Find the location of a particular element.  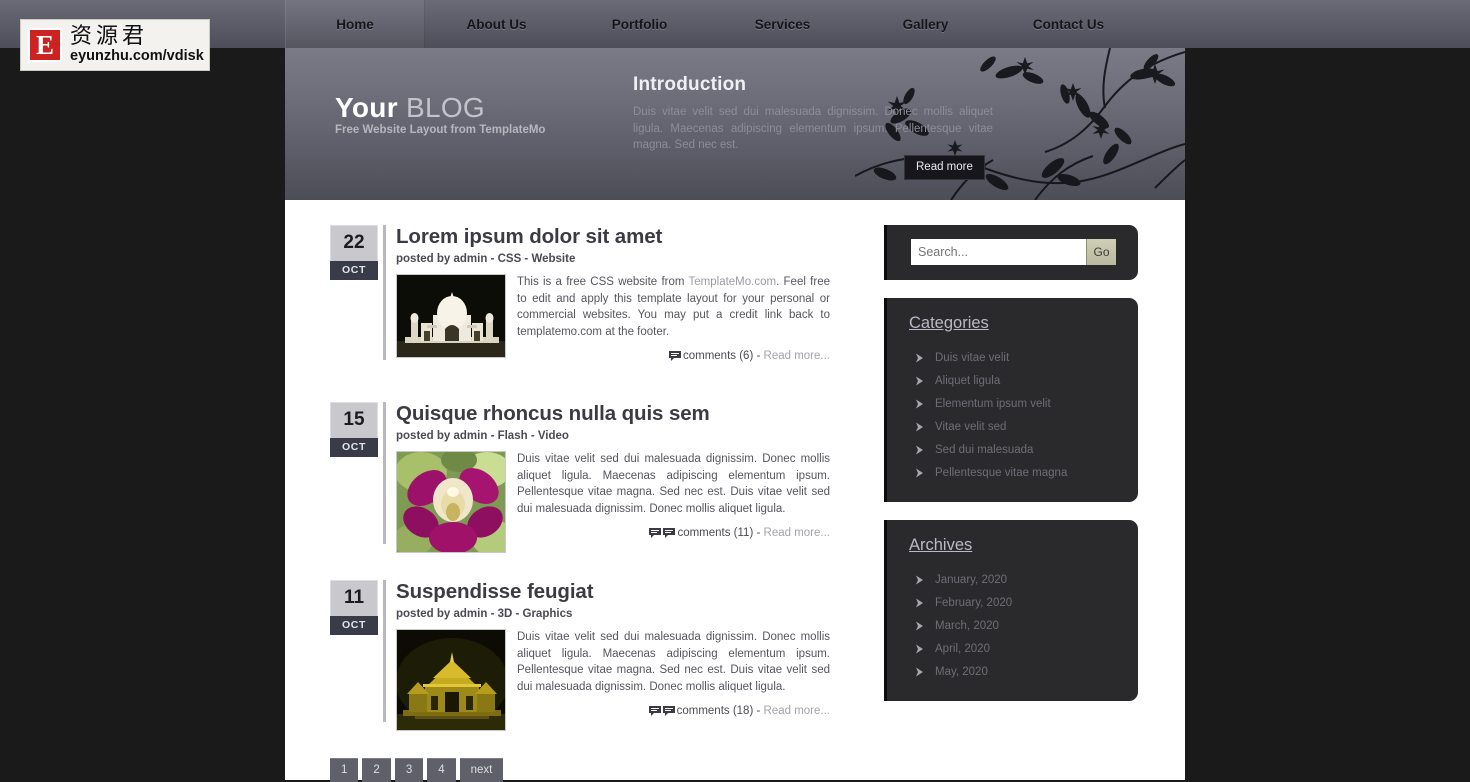

post-meta: posted by admin - Flash - Video is located at coordinates (482, 436).